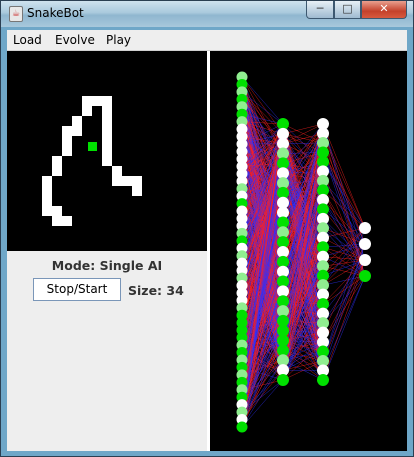  Describe the element at coordinates (384, 10) in the screenshot. I see `close-button: ✕` at that location.